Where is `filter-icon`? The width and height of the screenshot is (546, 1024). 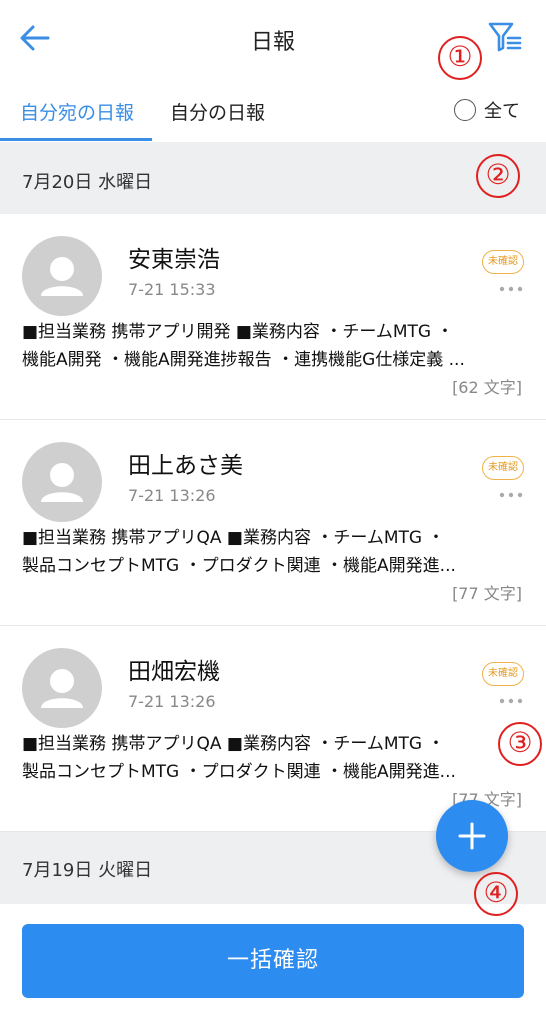
filter-icon is located at coordinates (505, 37).